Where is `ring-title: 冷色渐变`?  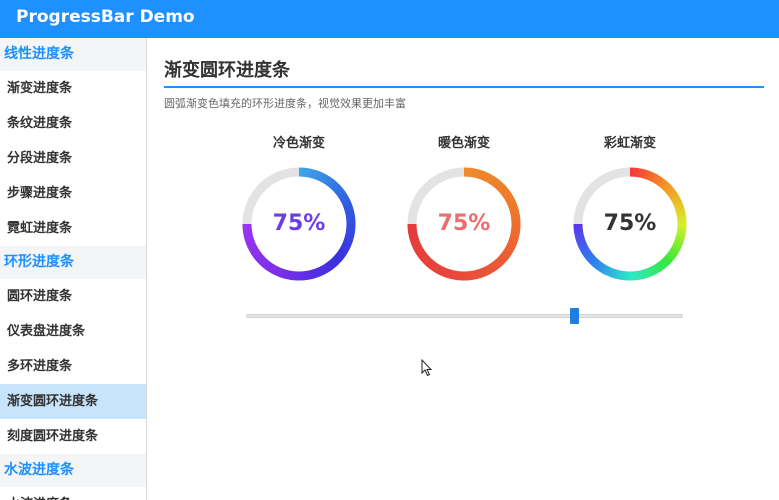
ring-title: 冷色渐变 is located at coordinates (298, 143).